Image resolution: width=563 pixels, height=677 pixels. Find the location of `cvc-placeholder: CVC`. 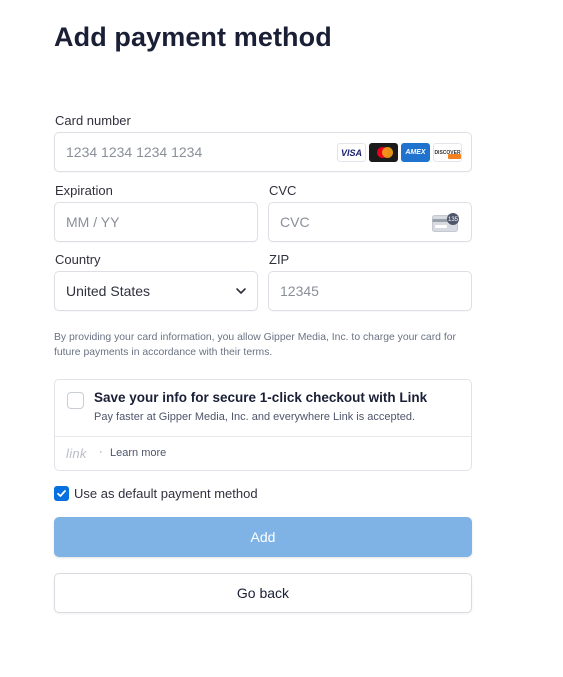

cvc-placeholder: CVC is located at coordinates (295, 222).